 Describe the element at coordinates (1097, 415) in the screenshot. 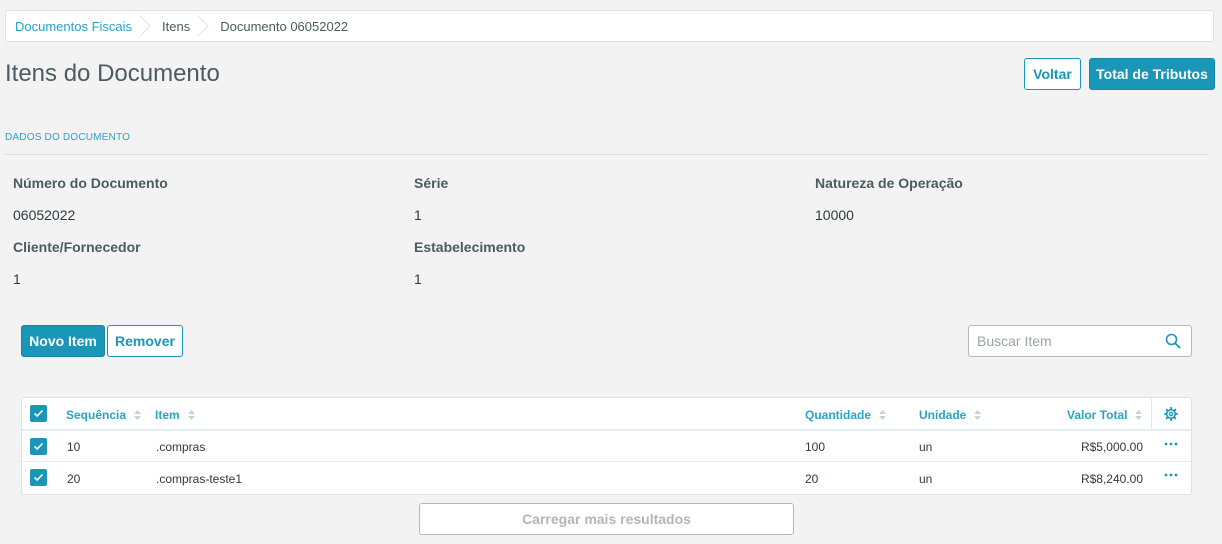

I see `header-label: Valor Total` at that location.